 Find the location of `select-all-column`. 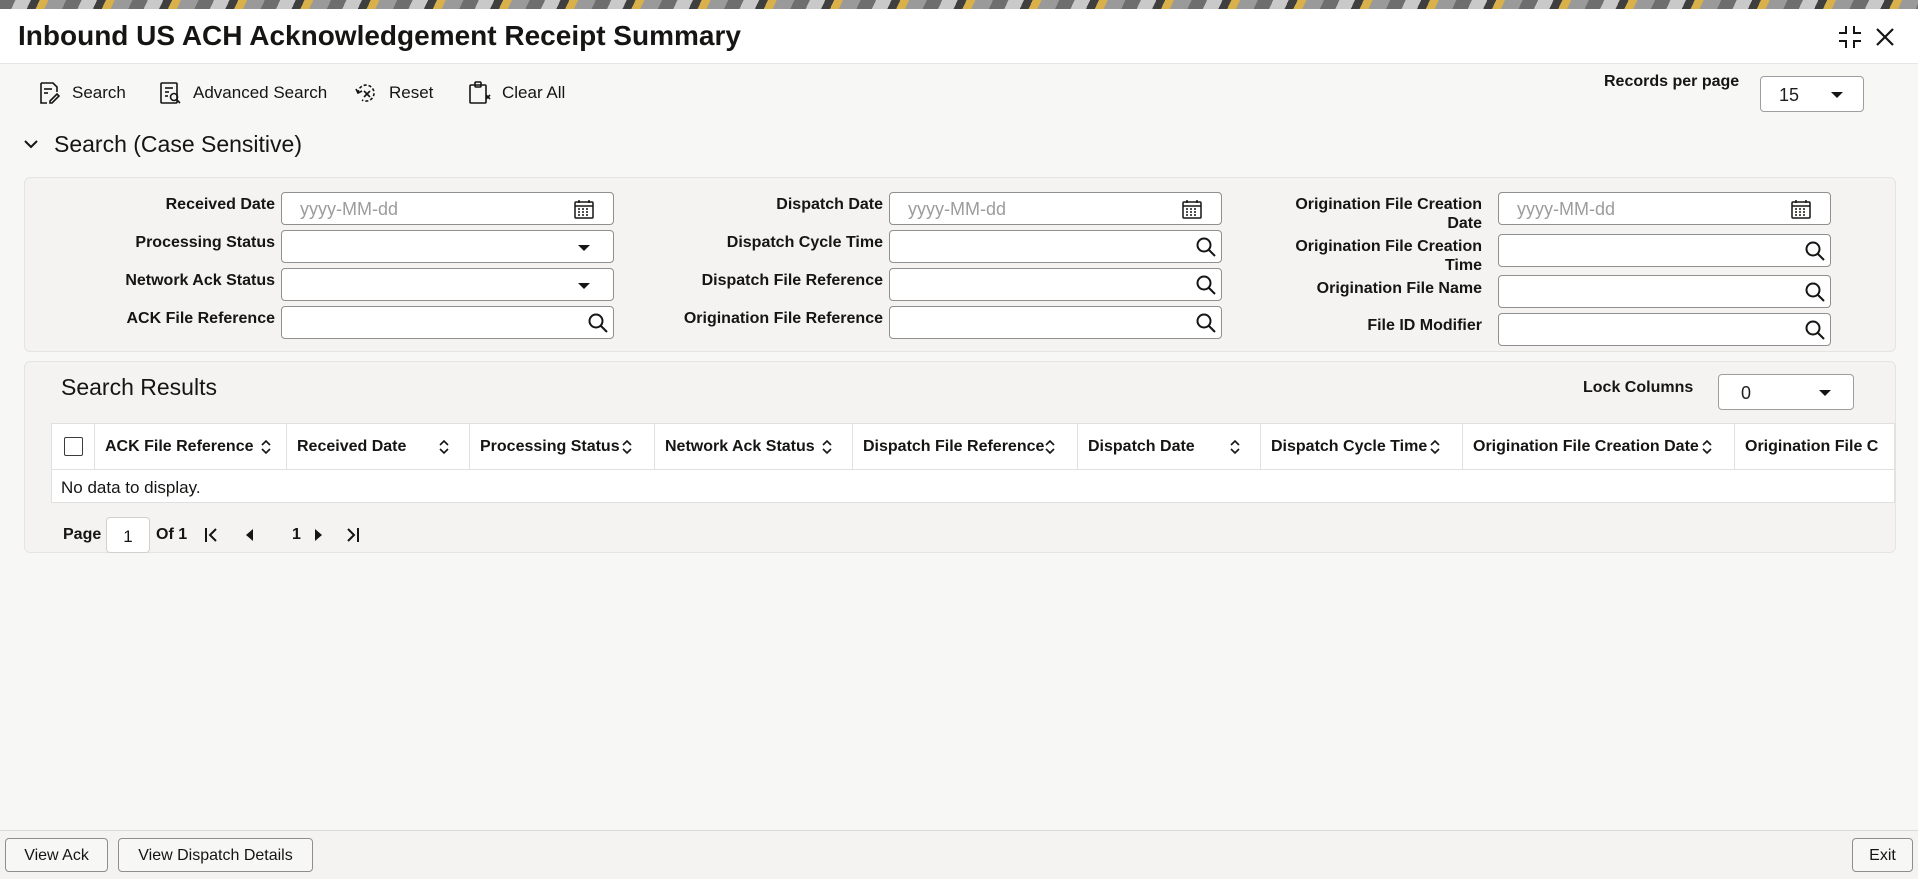

select-all-column is located at coordinates (73, 447).